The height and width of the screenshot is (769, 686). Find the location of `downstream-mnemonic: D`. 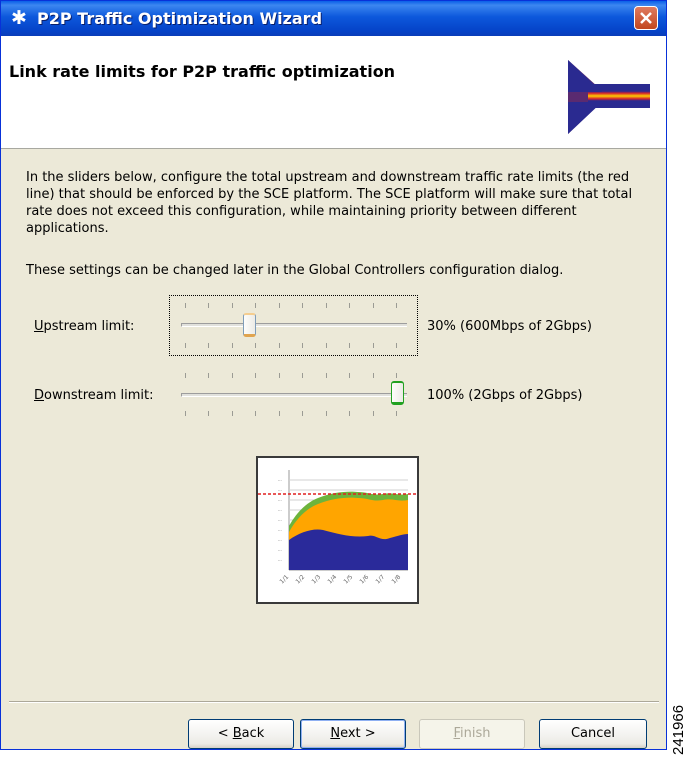

downstream-mnemonic: D is located at coordinates (39, 395).